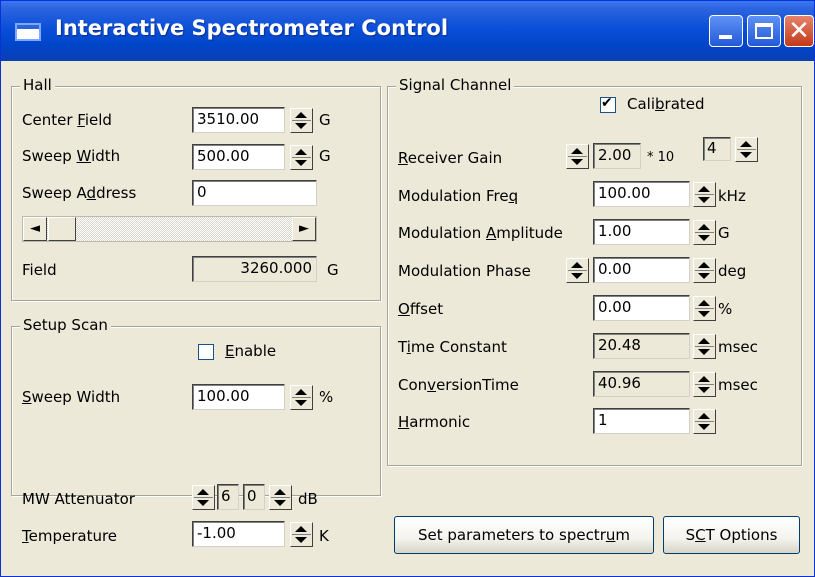  I want to click on mod-phase-unit: deg, so click(732, 271).